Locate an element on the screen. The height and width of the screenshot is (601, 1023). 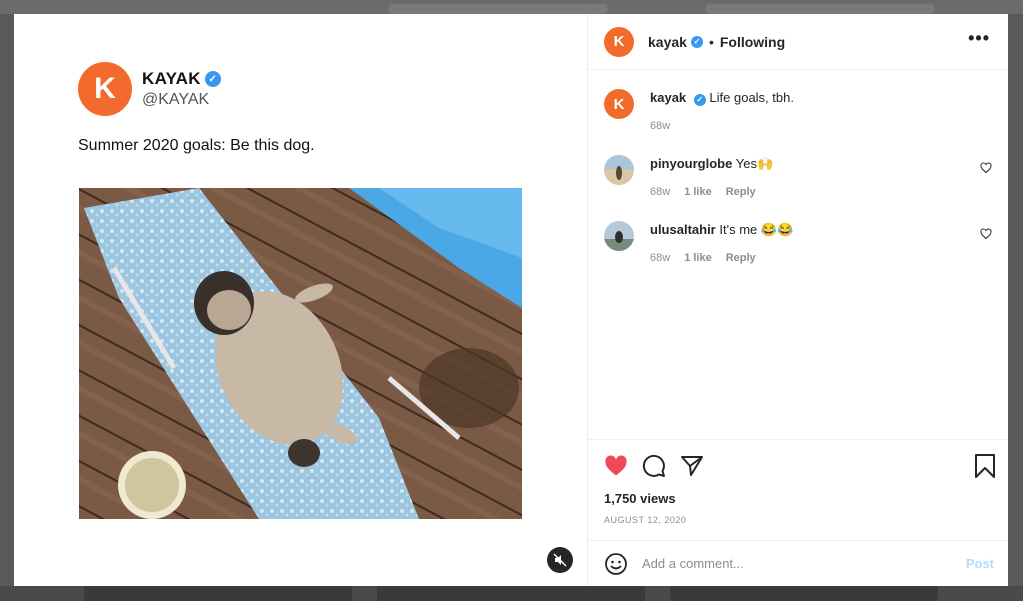
view-count: 1,750 views is located at coordinates (640, 498).